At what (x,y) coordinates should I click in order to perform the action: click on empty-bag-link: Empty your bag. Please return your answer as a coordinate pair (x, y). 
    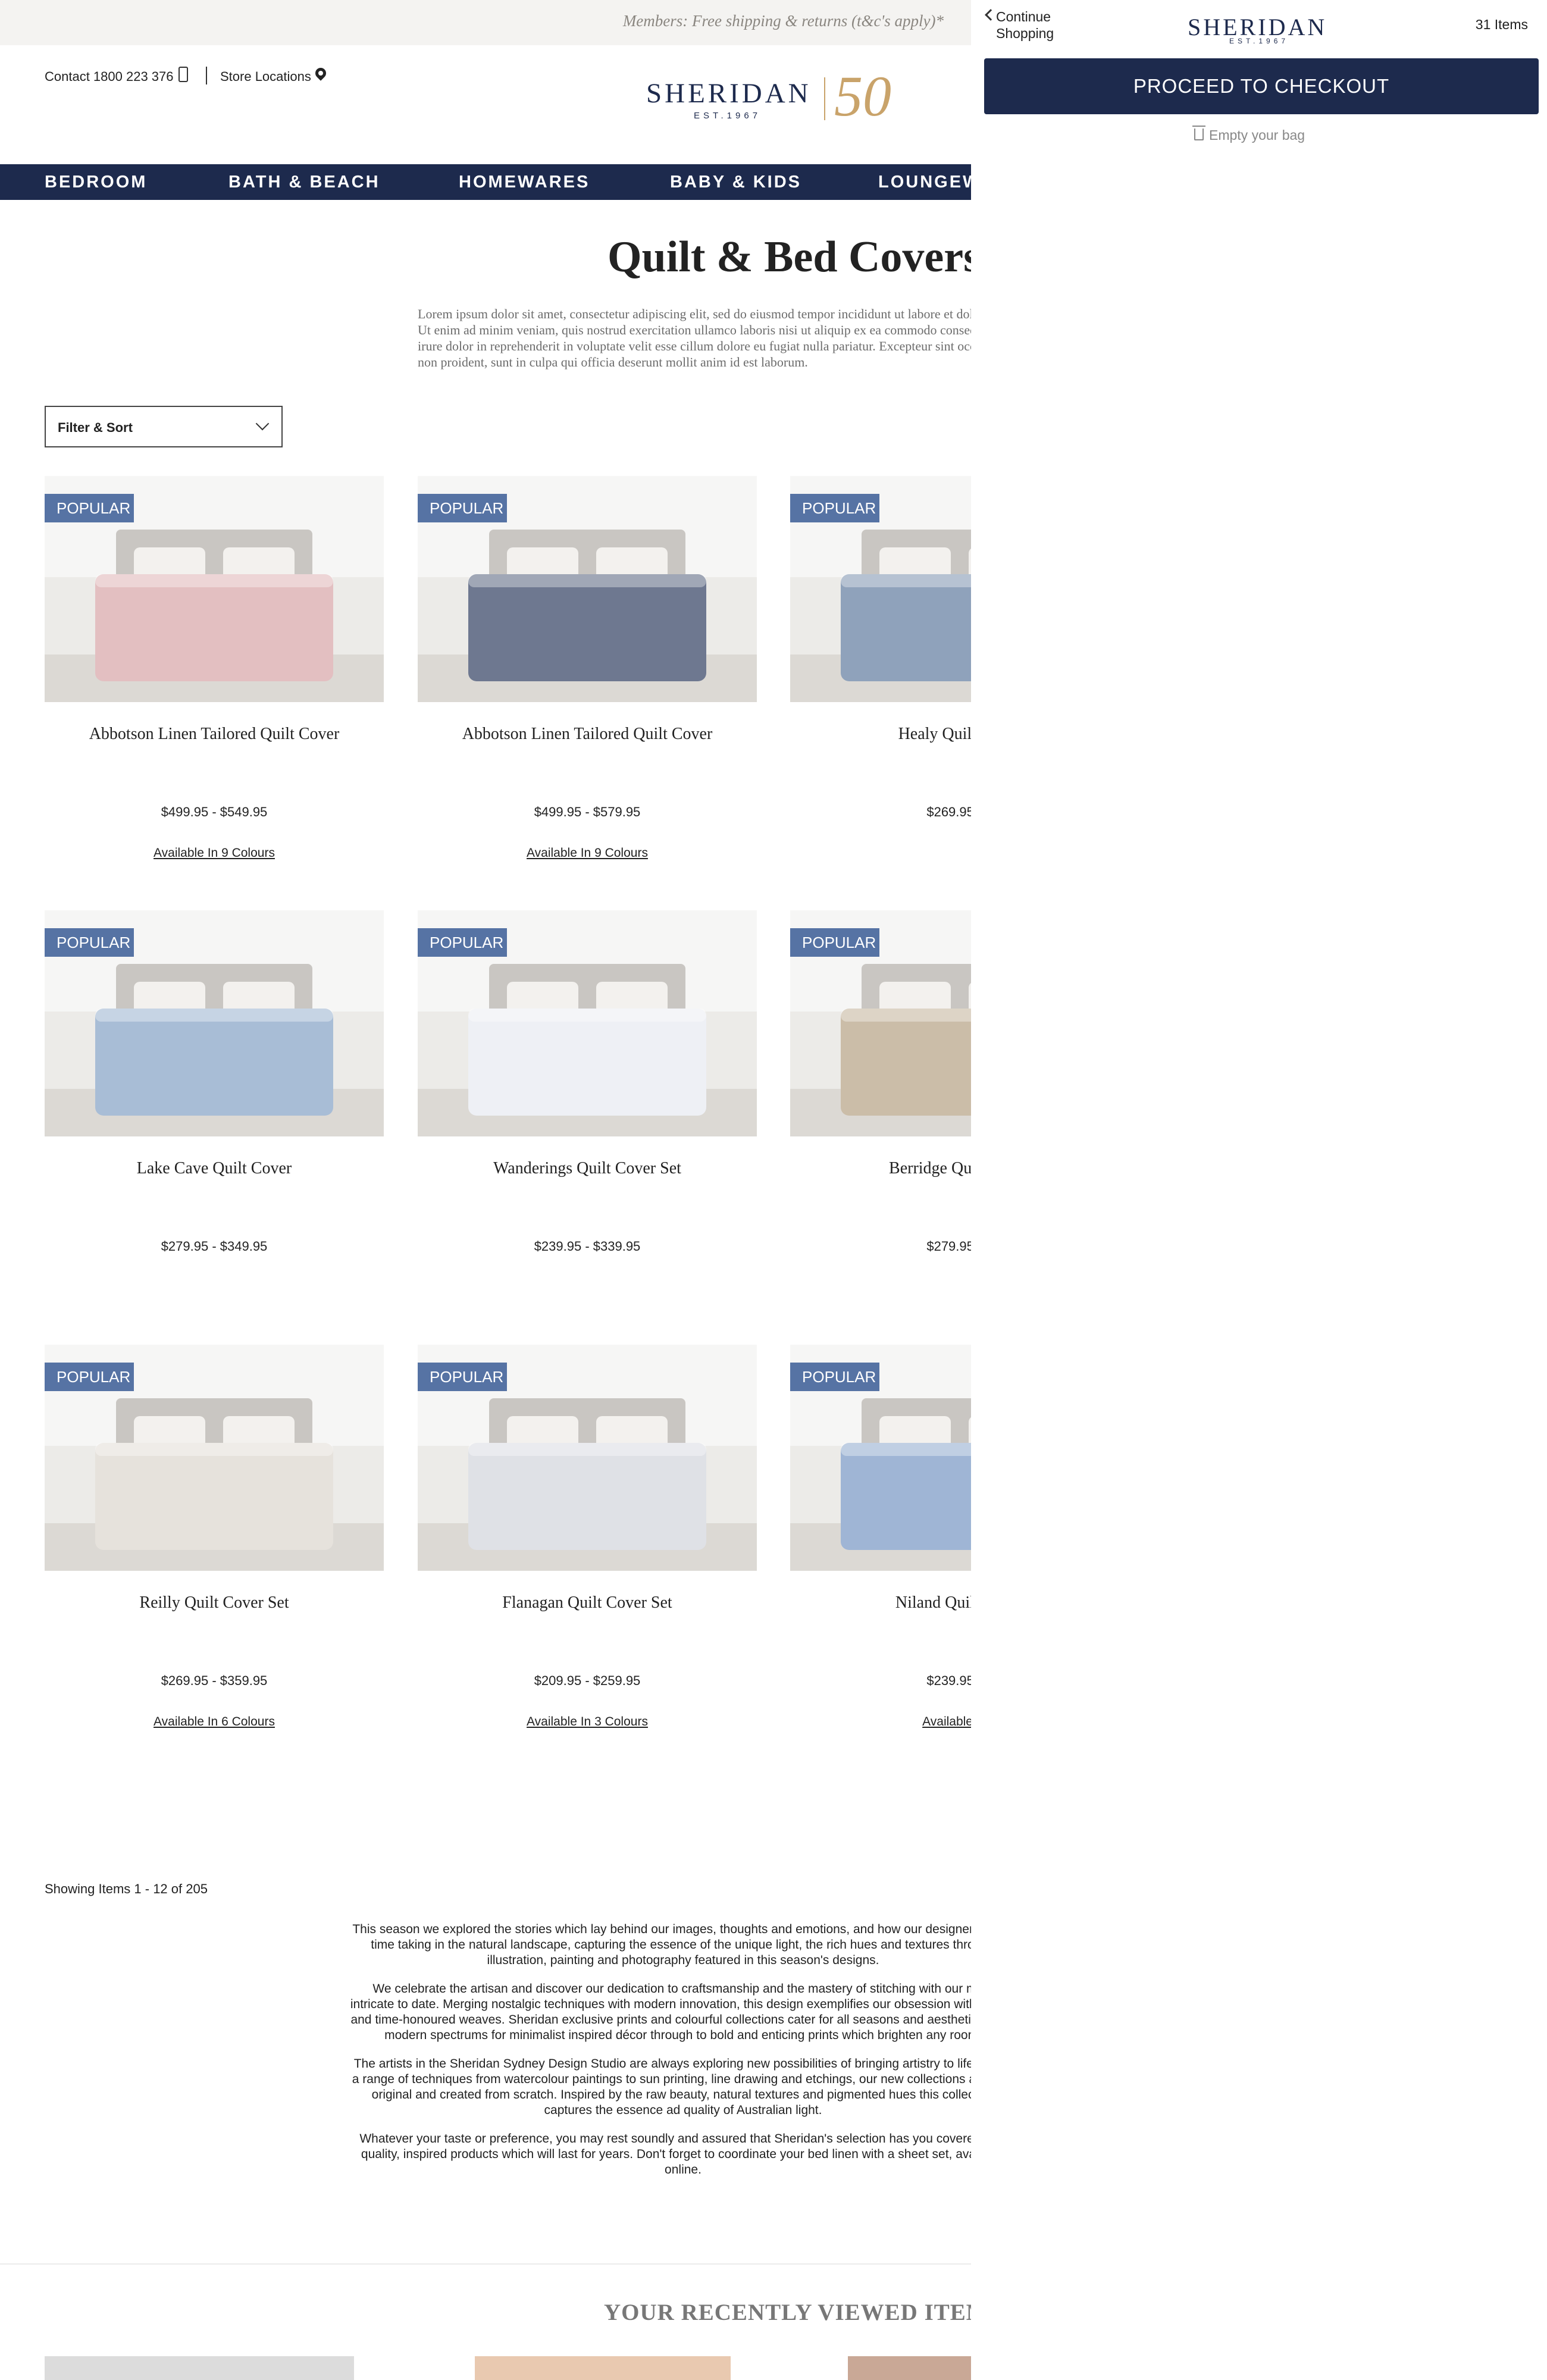
    Looking at the image, I should click on (1257, 135).